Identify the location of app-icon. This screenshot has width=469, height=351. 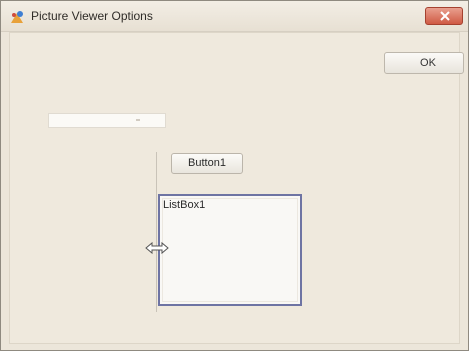
(17, 17).